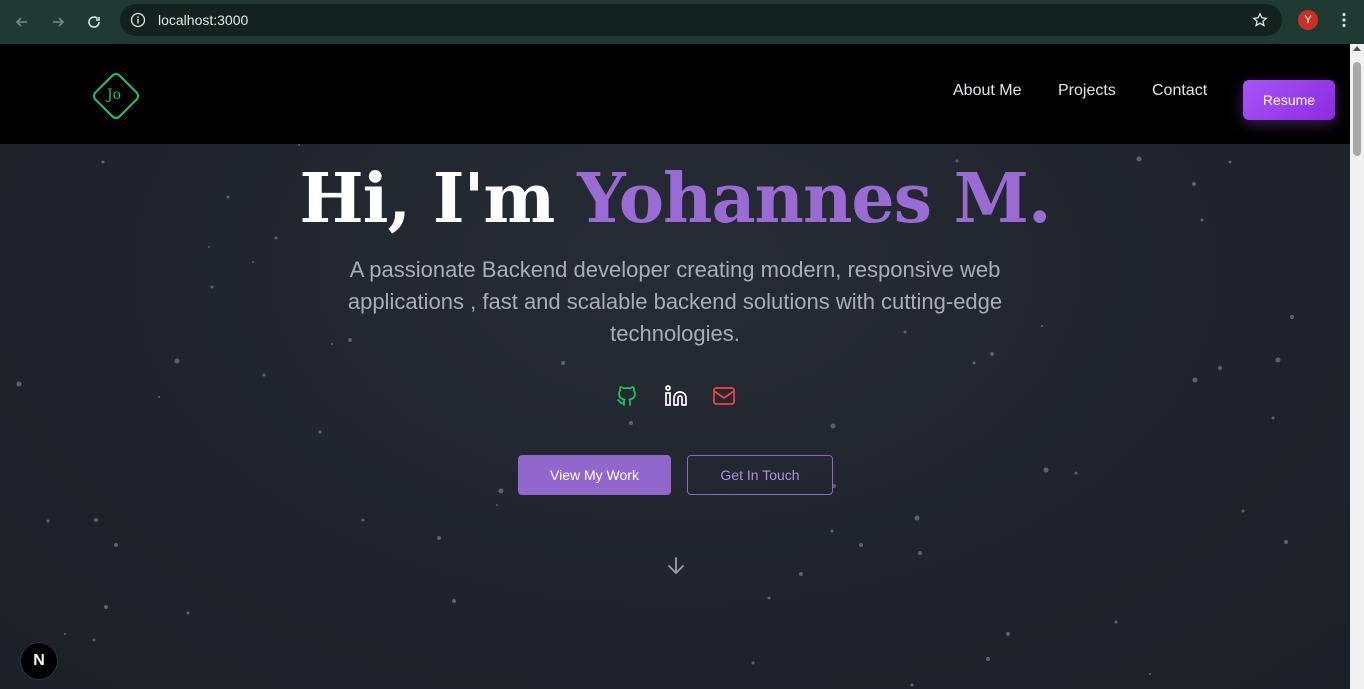 The height and width of the screenshot is (689, 1364). I want to click on nav-about-me: About Me, so click(987, 91).